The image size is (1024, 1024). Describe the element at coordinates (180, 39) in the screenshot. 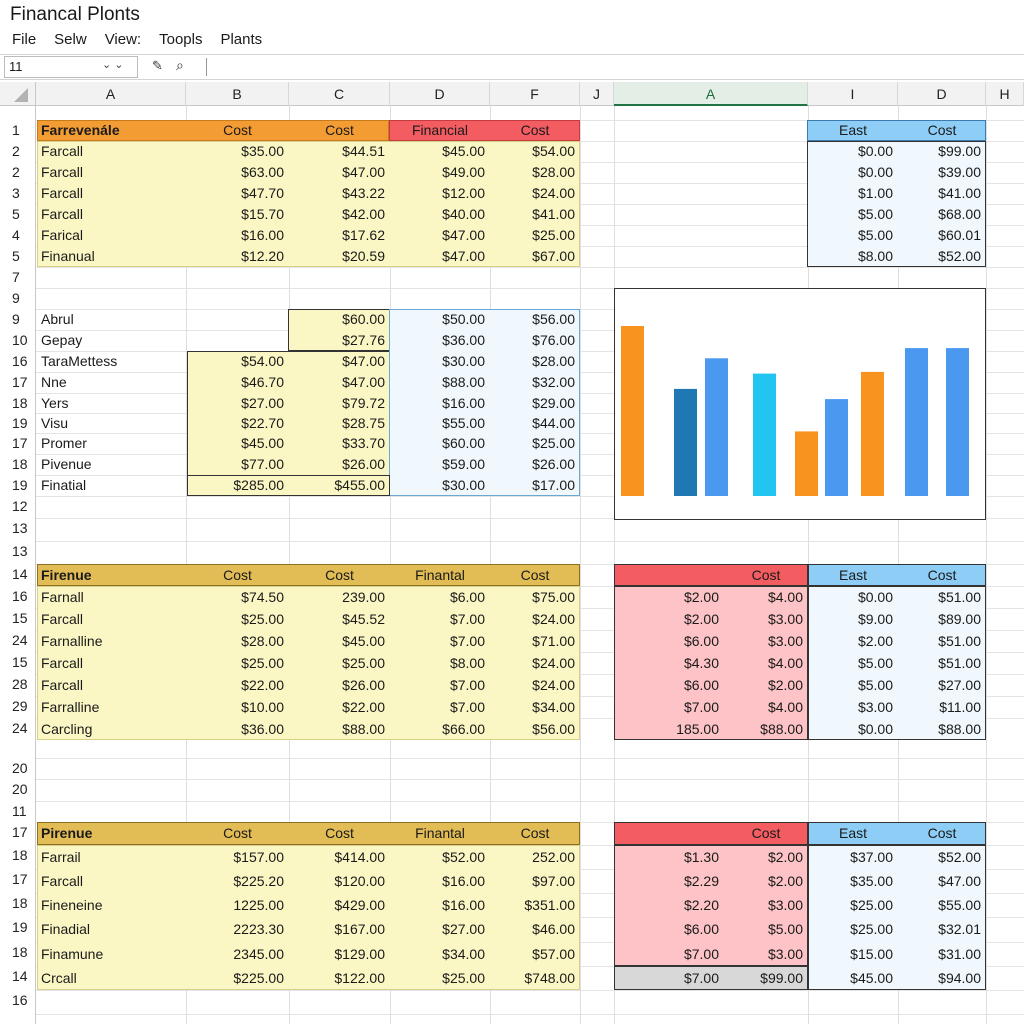

I see `menu-toopls: Toopls` at that location.